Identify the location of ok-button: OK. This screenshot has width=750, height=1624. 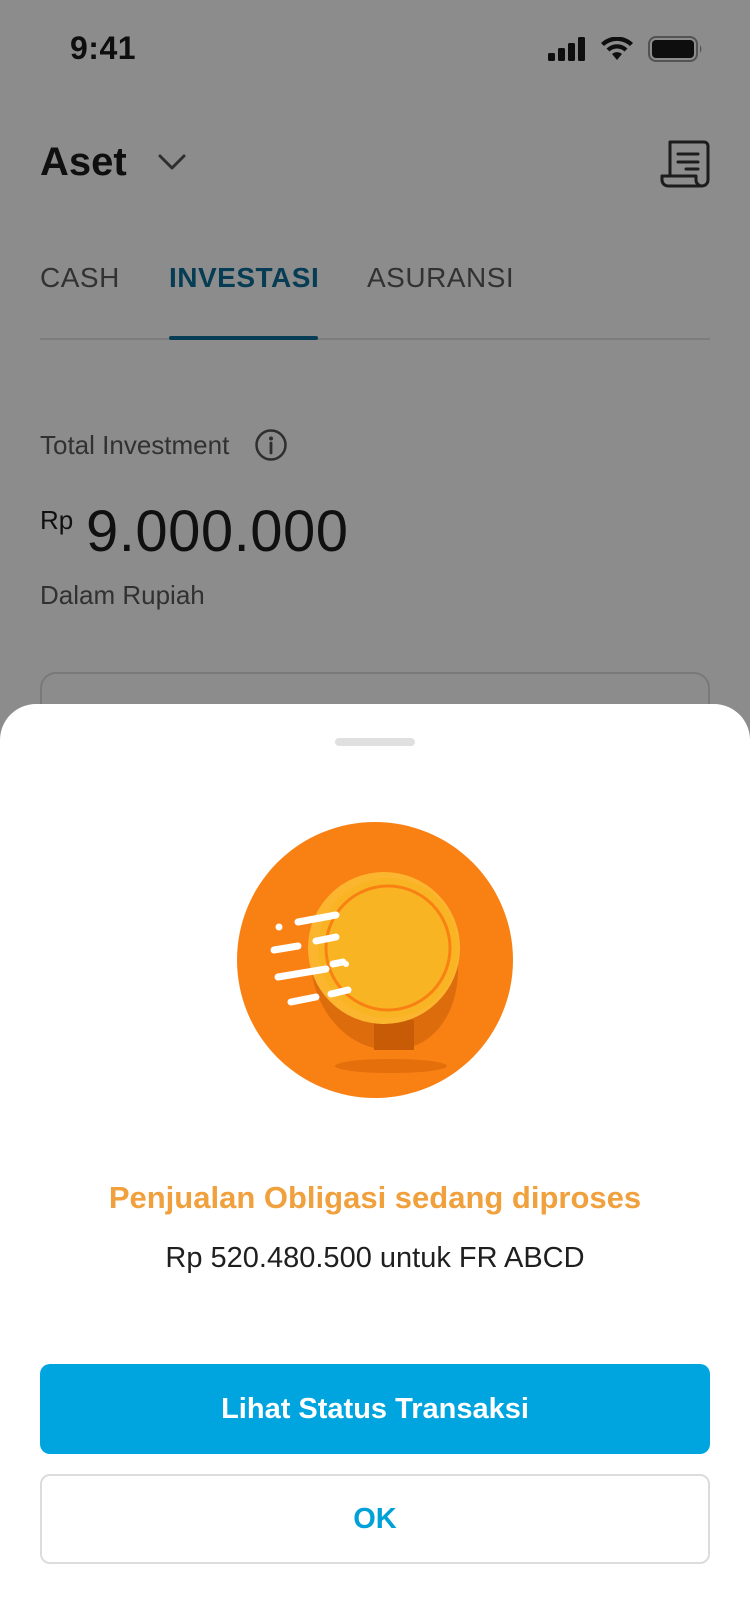
(375, 1519).